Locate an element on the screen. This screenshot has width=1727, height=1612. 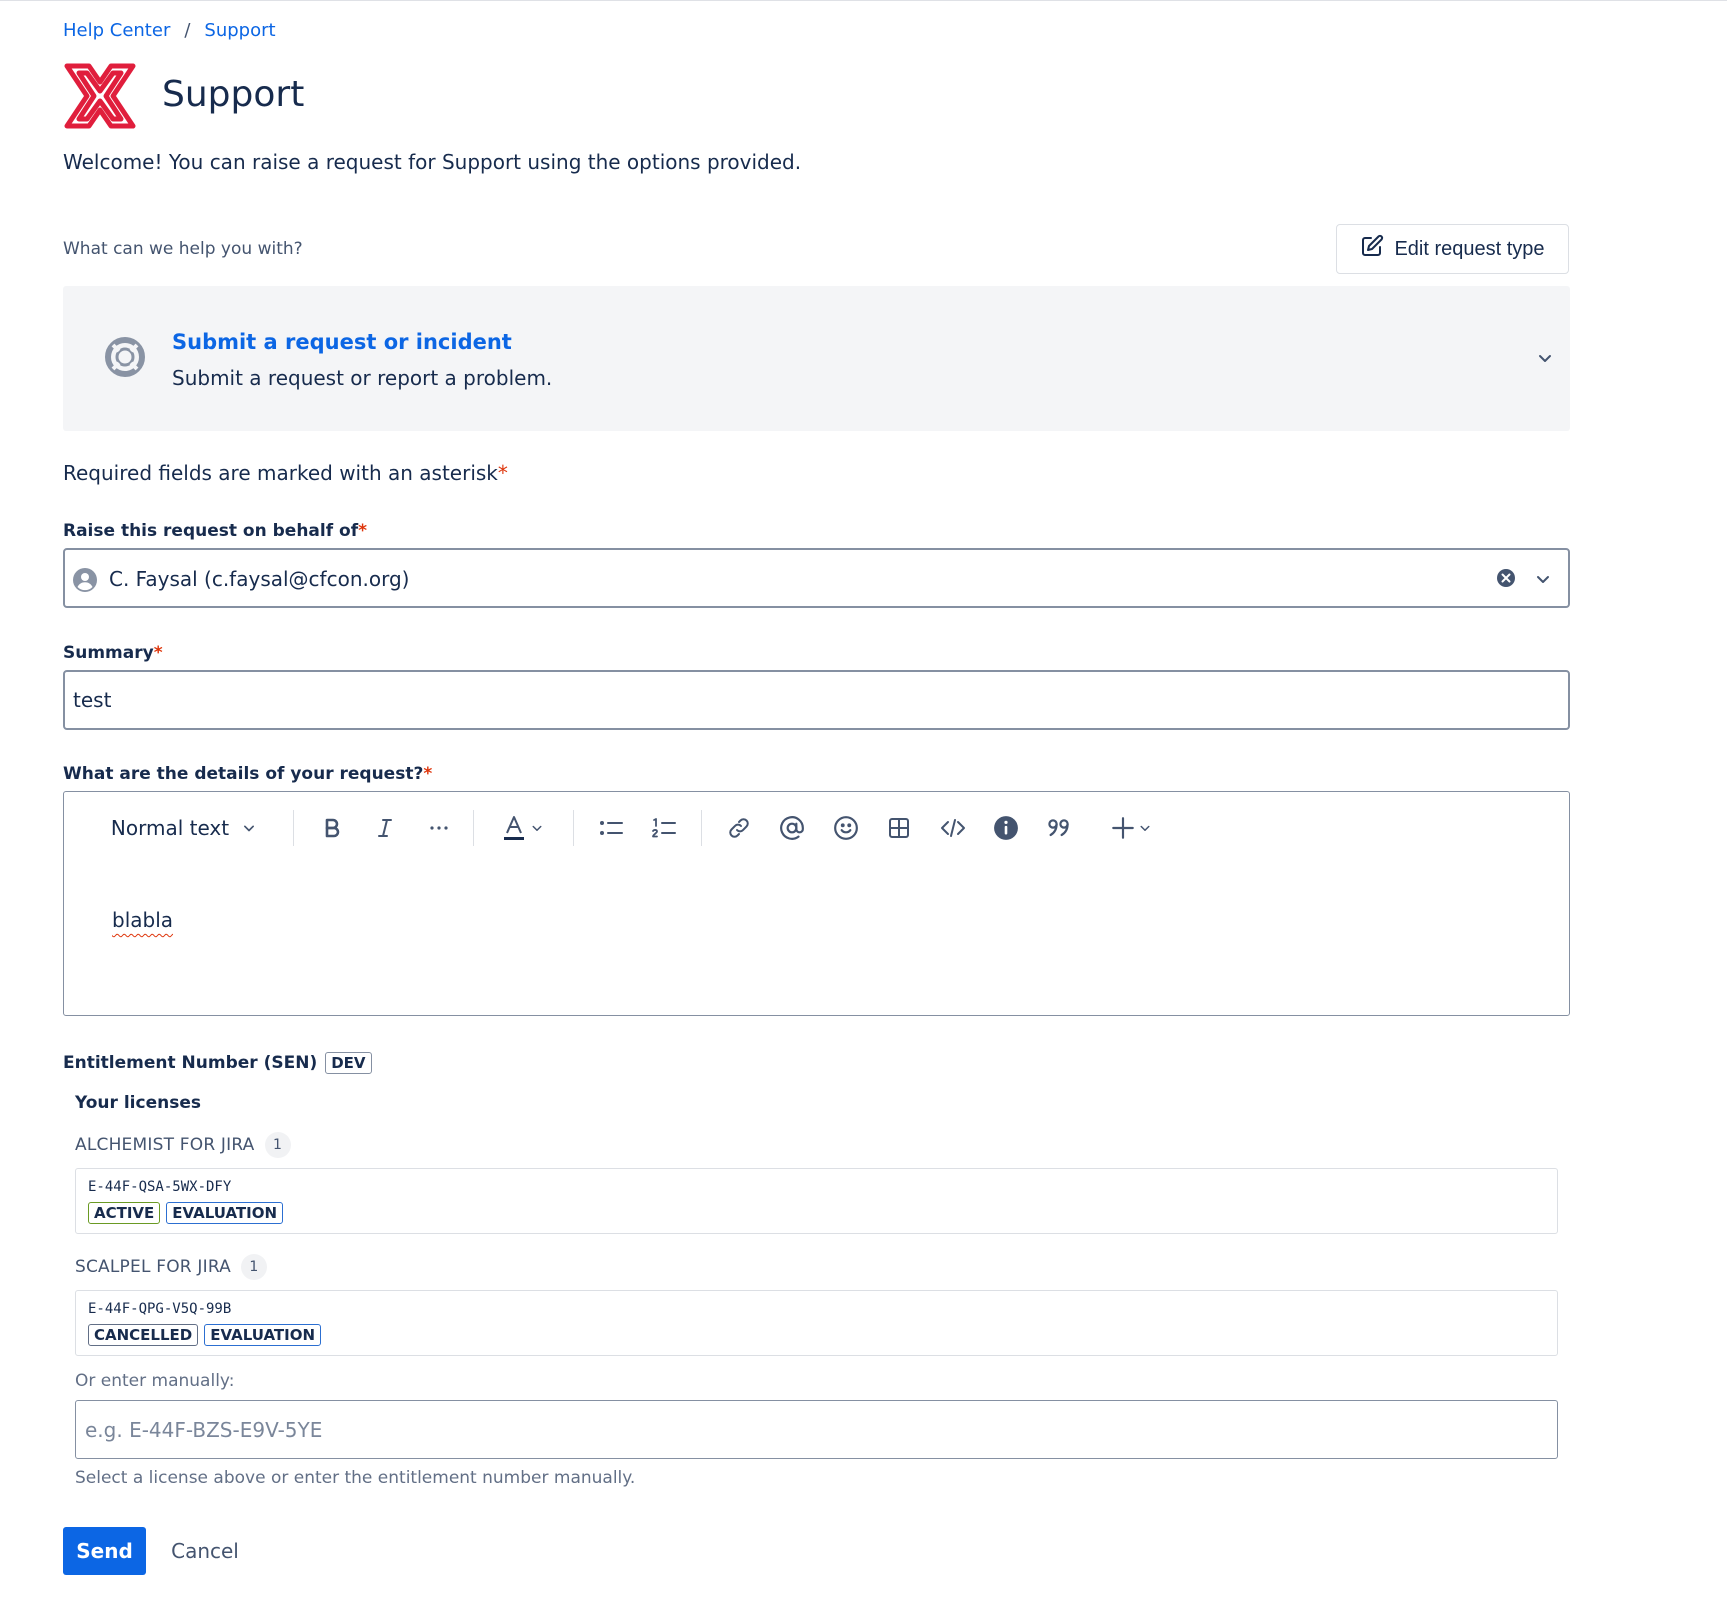
mention-button is located at coordinates (792, 828).